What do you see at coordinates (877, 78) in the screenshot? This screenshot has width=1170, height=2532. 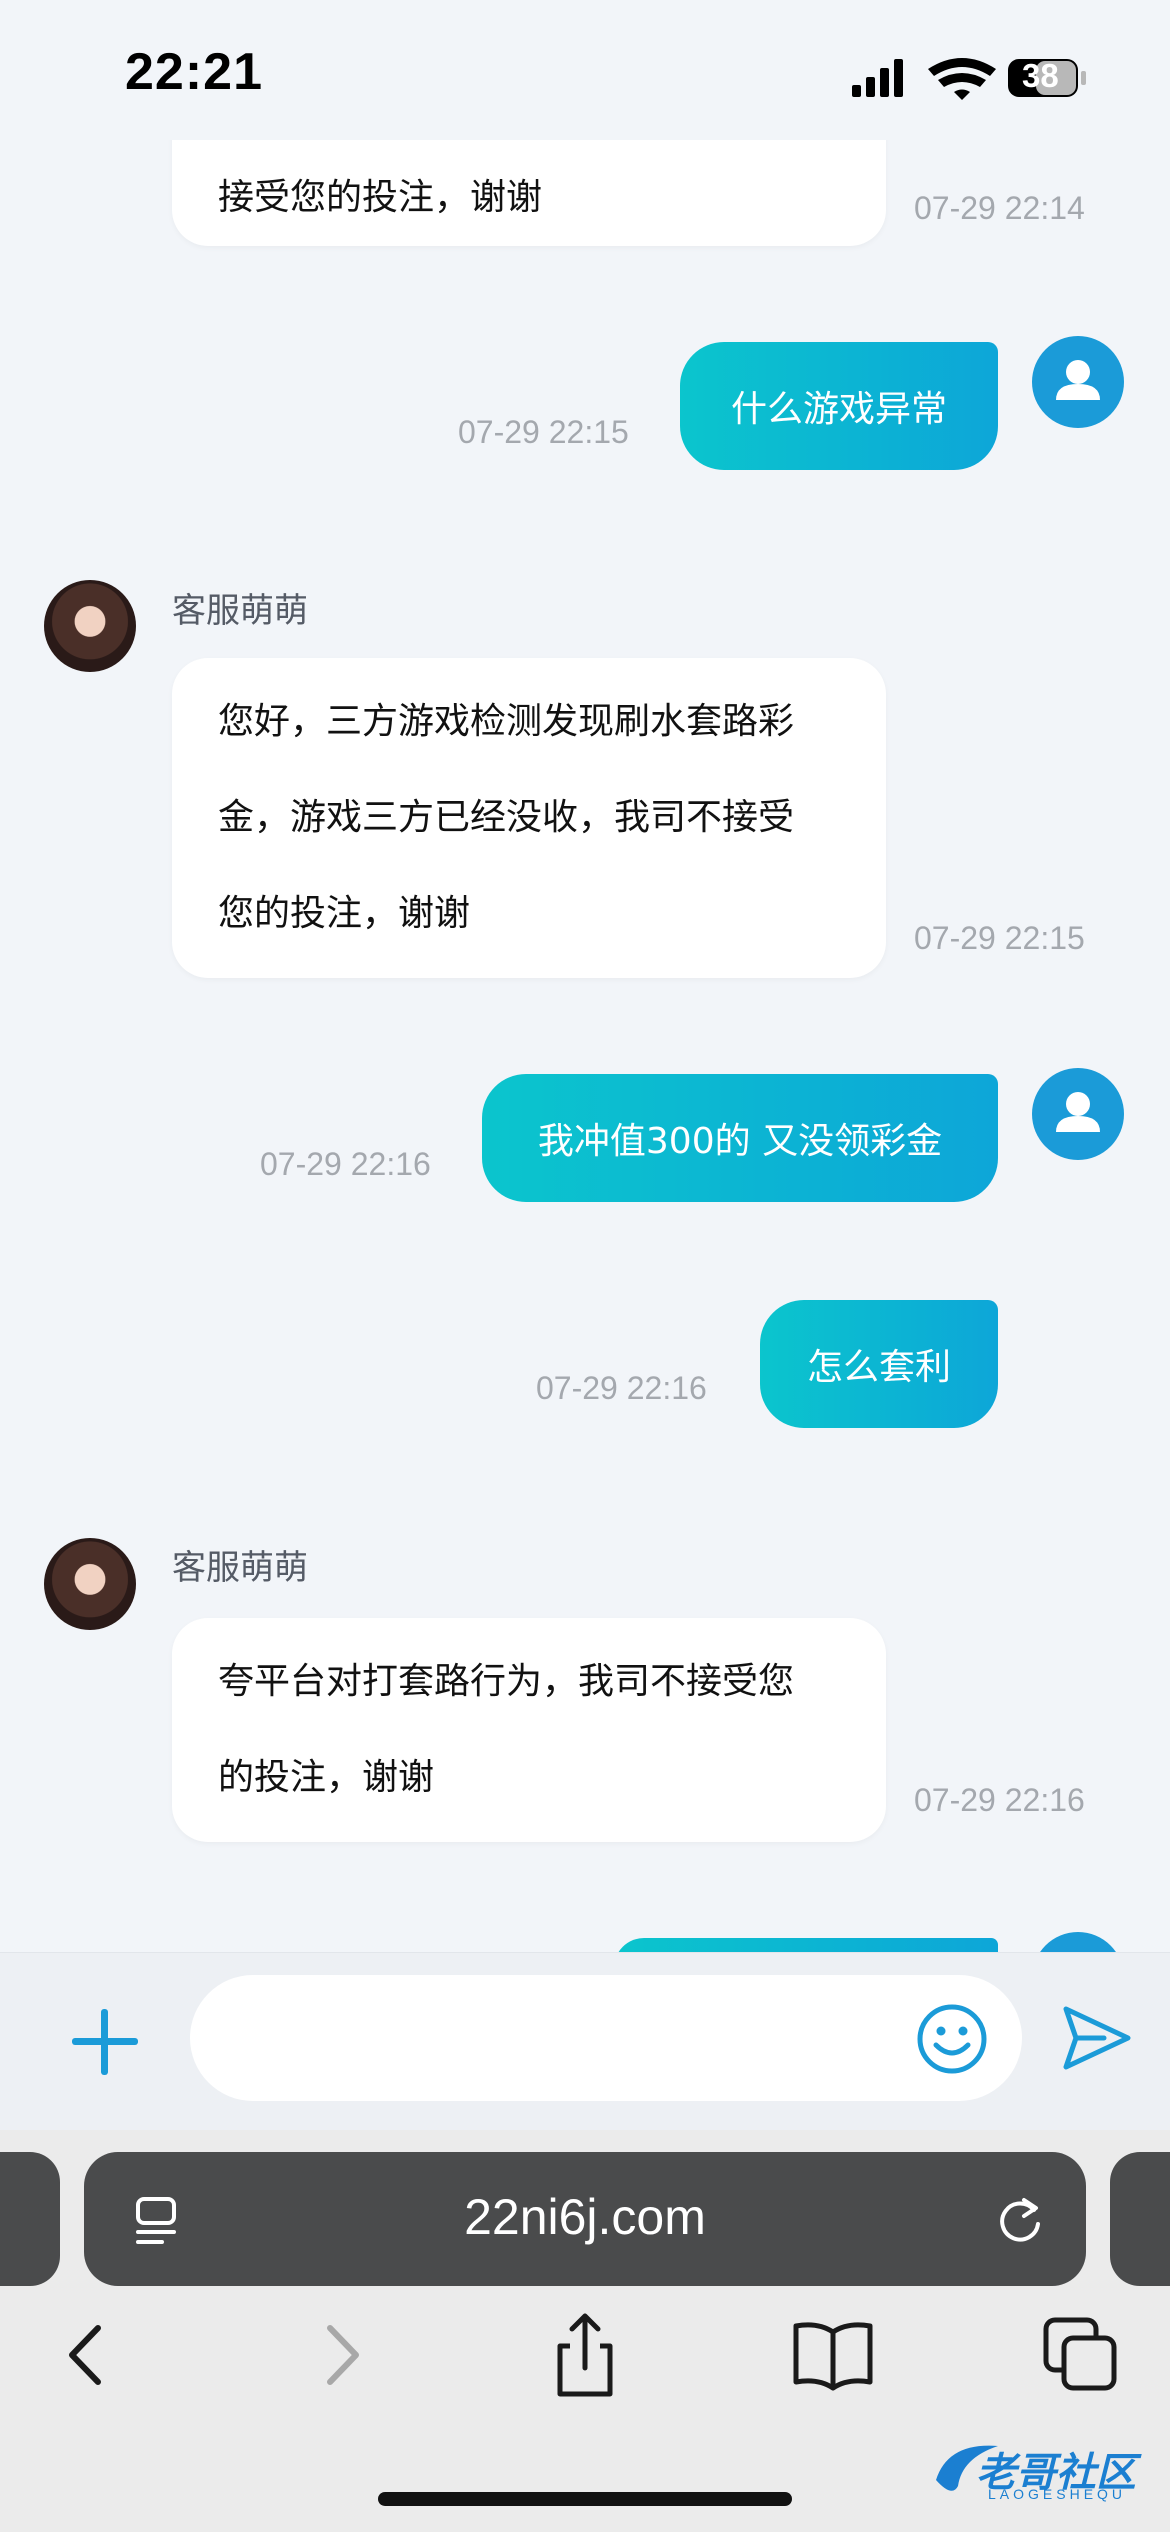 I see `signal-icon` at bounding box center [877, 78].